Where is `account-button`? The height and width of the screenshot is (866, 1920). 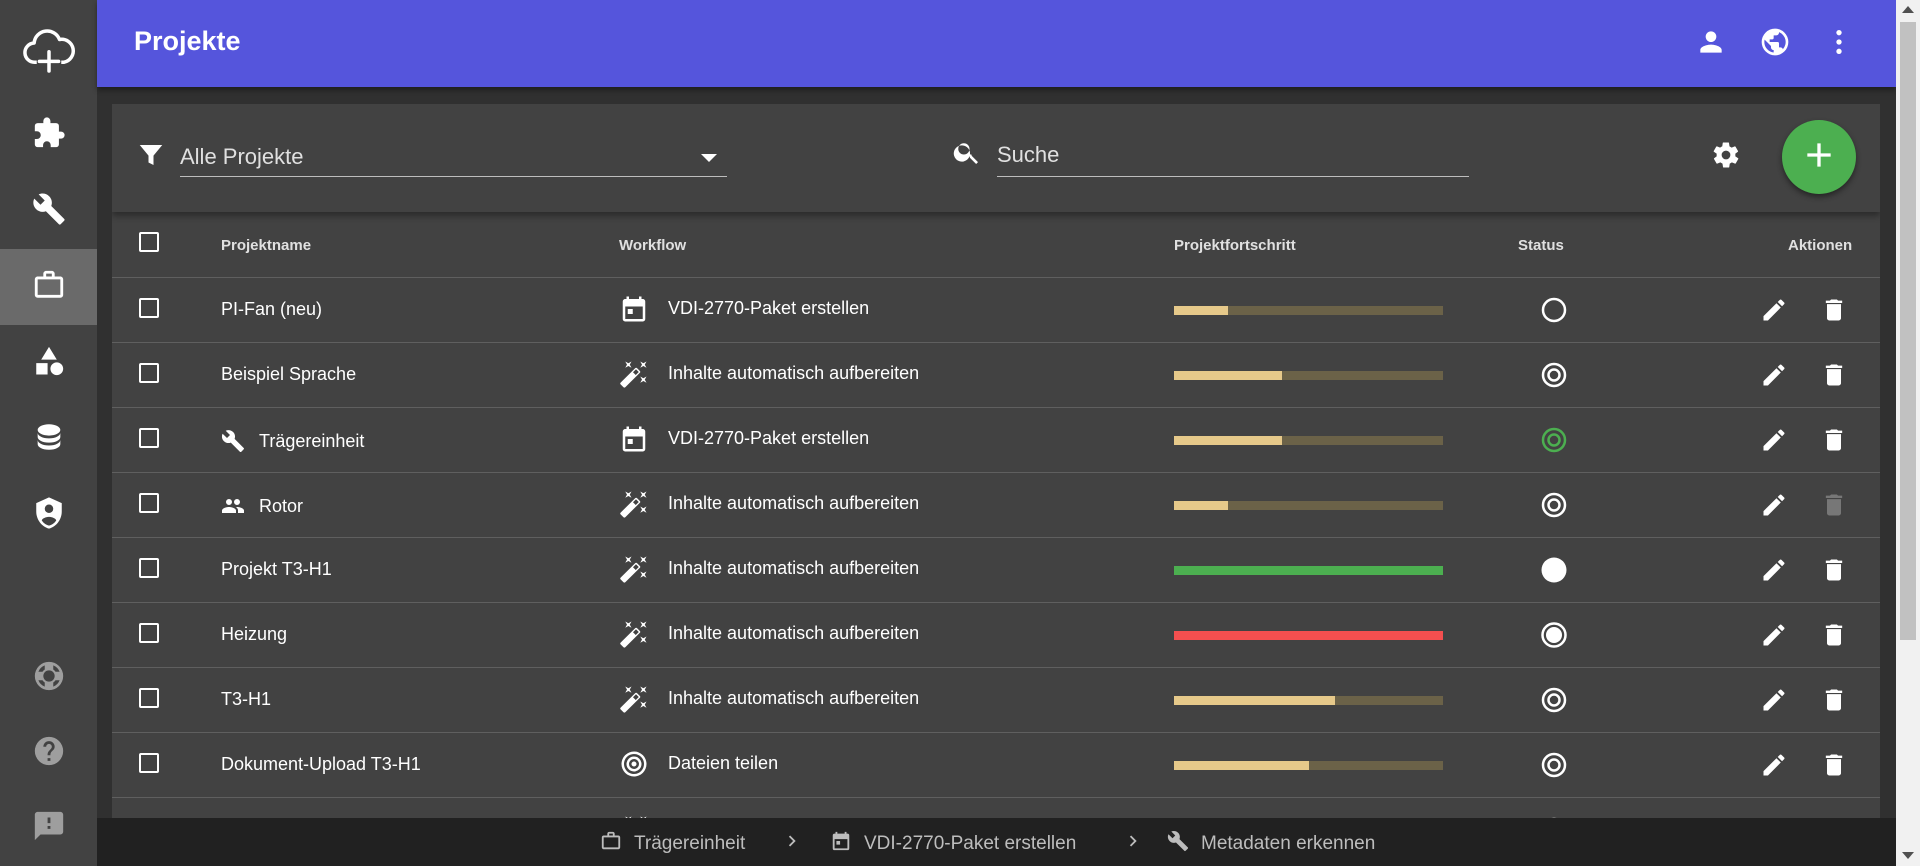 account-button is located at coordinates (1711, 42).